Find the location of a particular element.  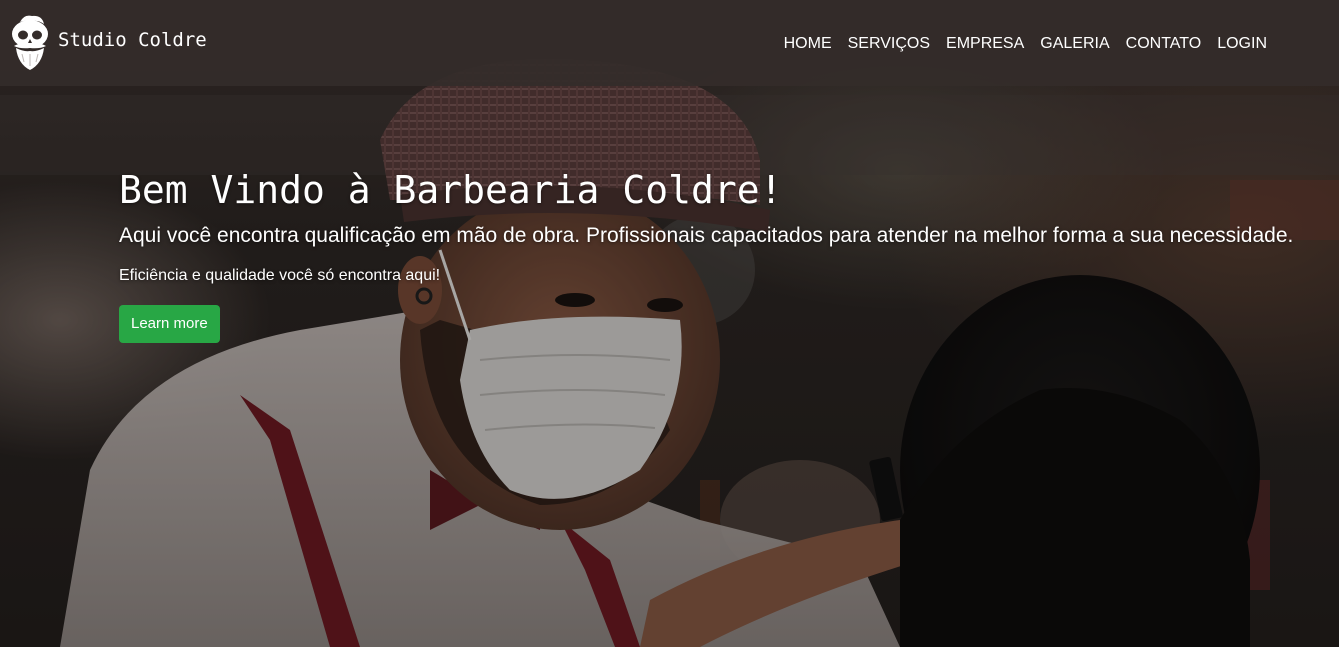

nav-item-galeria: GALERIA is located at coordinates (1074, 43).